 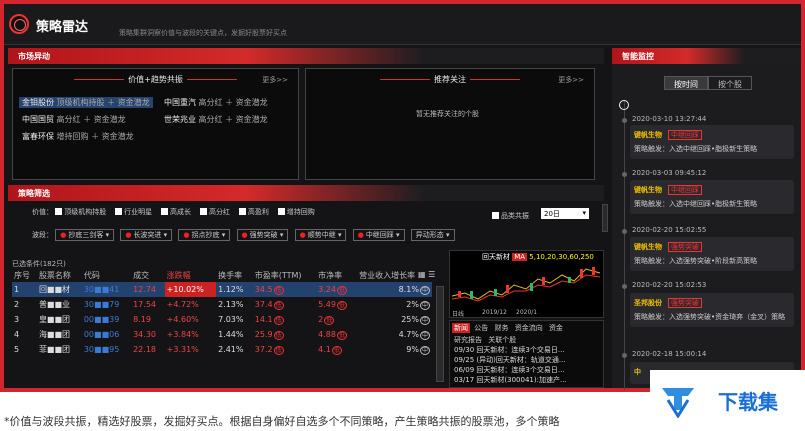 What do you see at coordinates (461, 328) in the screenshot?
I see `tab-news: 新闻` at bounding box center [461, 328].